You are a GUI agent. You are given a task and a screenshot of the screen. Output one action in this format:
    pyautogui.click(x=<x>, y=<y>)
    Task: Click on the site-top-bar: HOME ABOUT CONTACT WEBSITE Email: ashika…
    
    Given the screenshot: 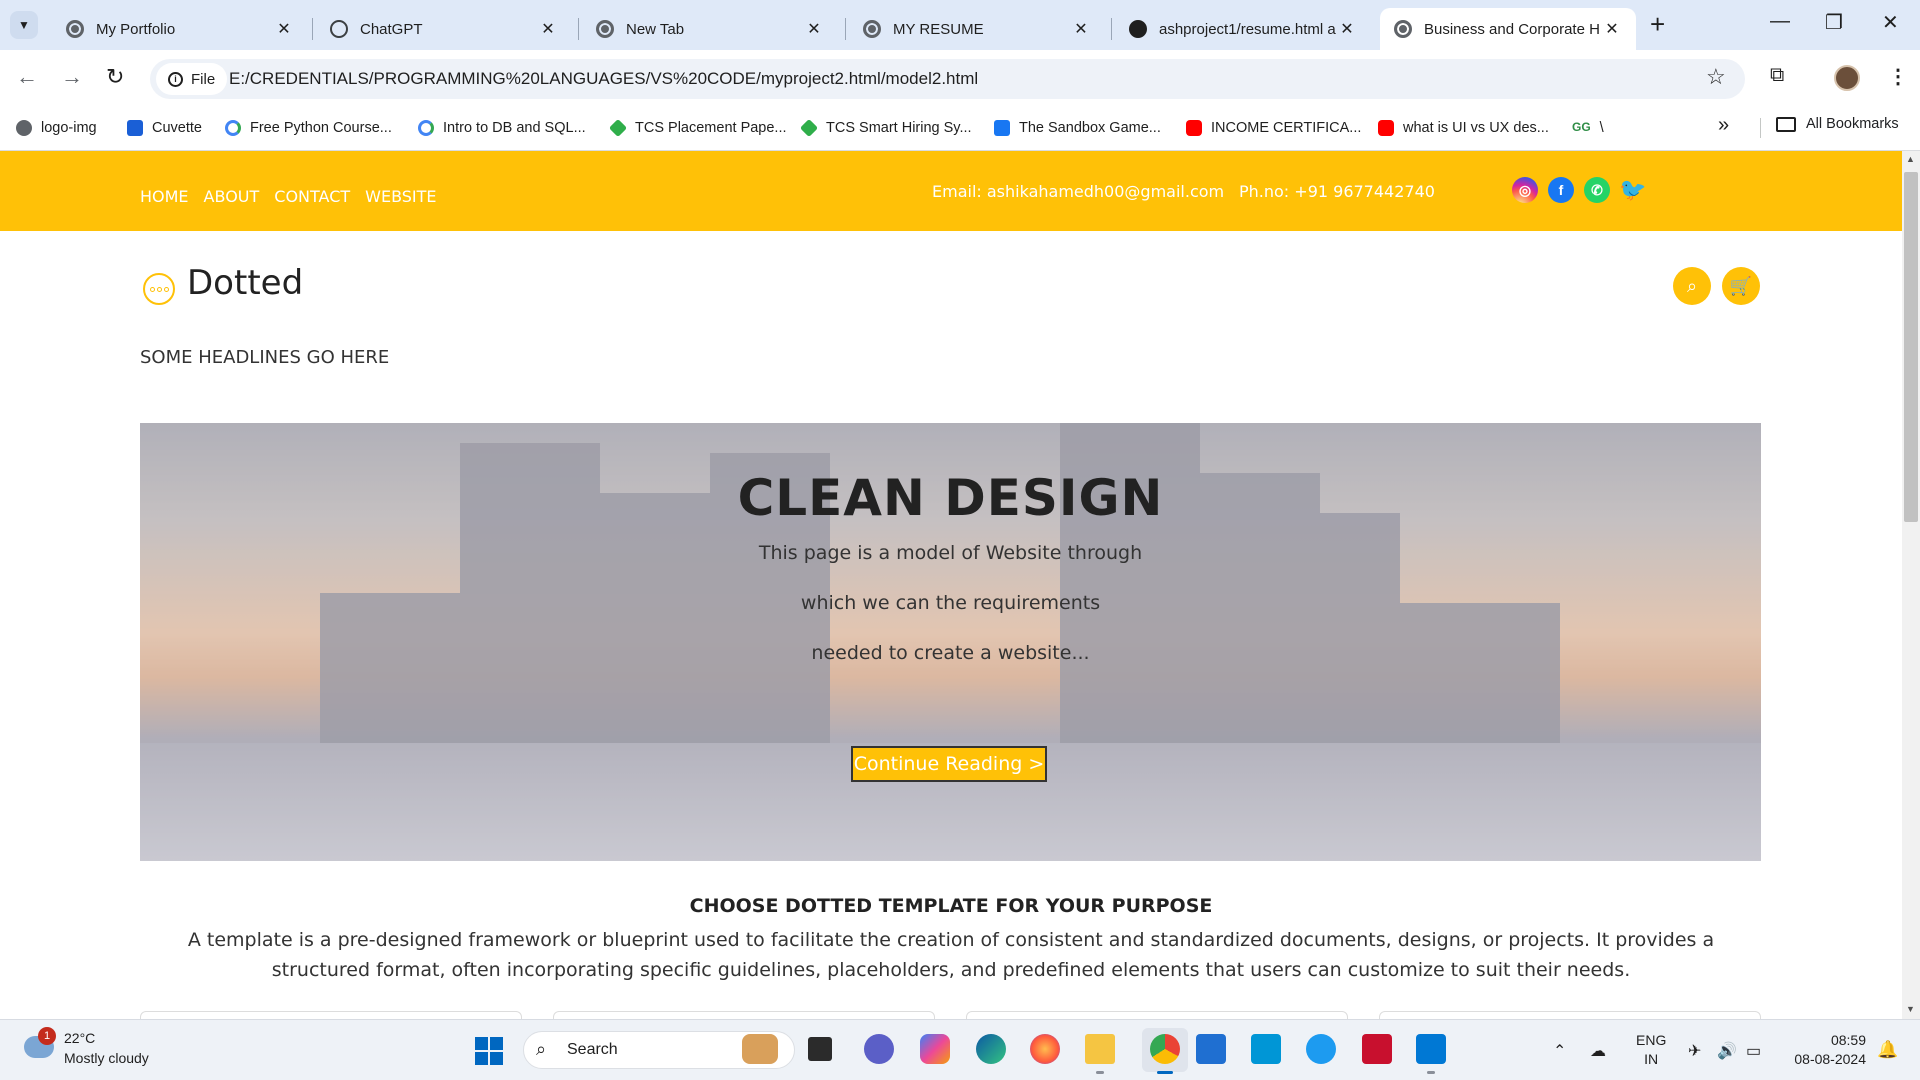 What is the action you would take?
    pyautogui.click(x=951, y=191)
    